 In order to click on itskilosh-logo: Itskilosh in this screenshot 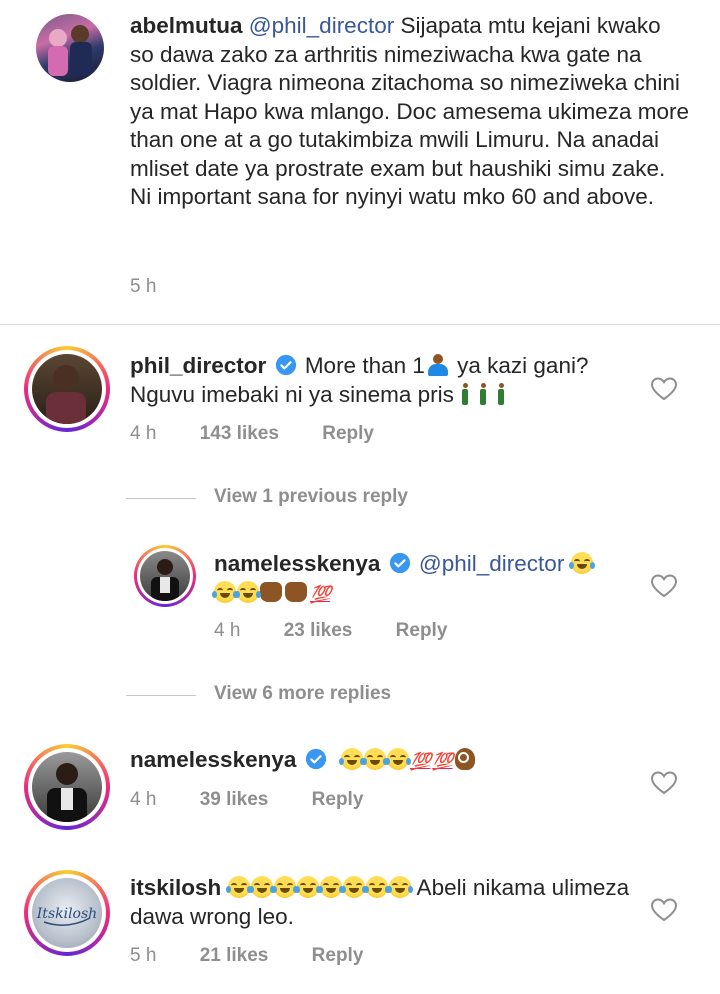, I will do `click(67, 913)`.